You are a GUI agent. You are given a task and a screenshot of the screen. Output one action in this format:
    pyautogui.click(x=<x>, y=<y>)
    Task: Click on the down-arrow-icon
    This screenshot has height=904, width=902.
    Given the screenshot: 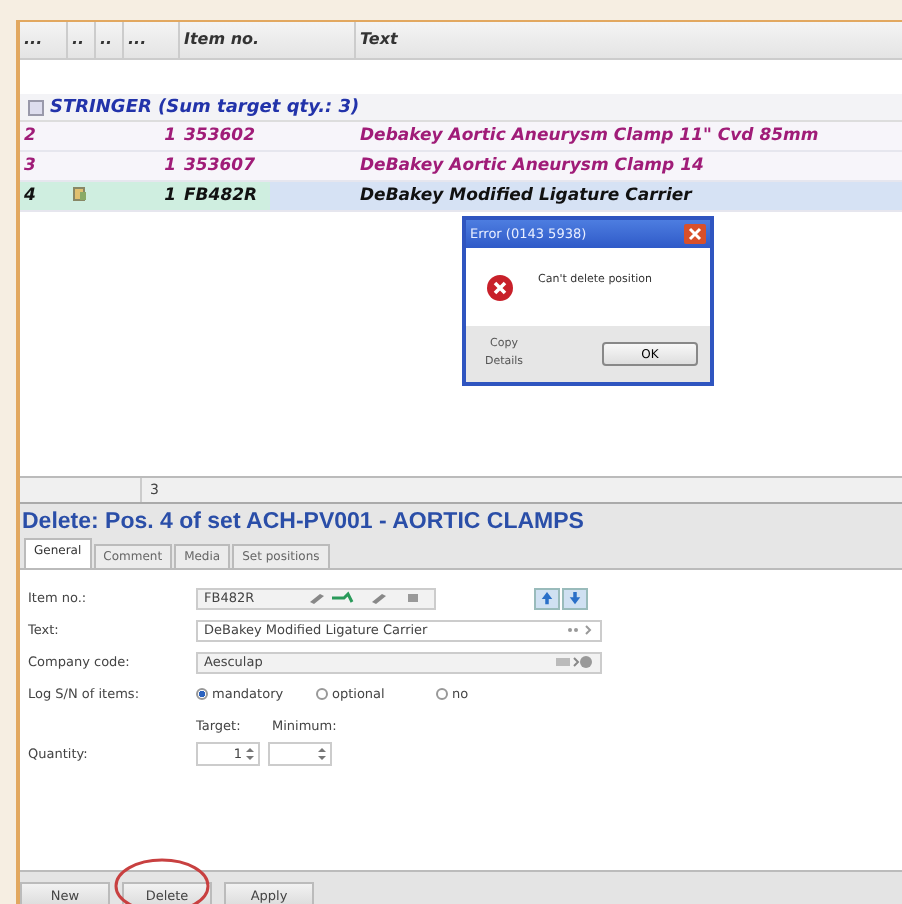 What is the action you would take?
    pyautogui.click(x=575, y=598)
    